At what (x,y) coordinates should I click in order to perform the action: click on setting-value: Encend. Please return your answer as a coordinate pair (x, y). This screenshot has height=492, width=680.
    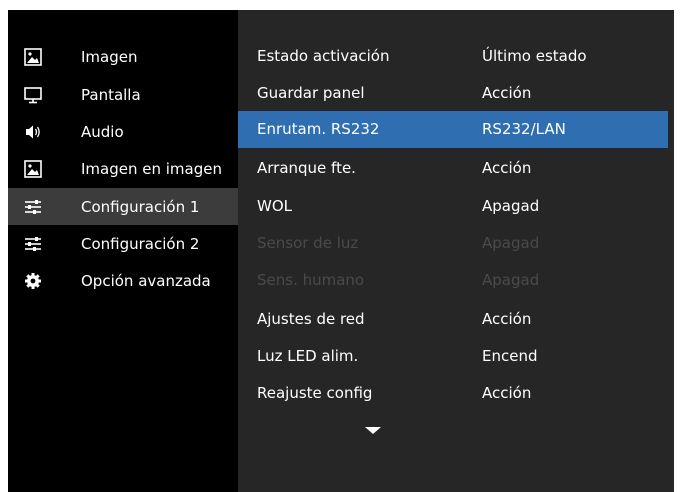
    Looking at the image, I should click on (510, 356).